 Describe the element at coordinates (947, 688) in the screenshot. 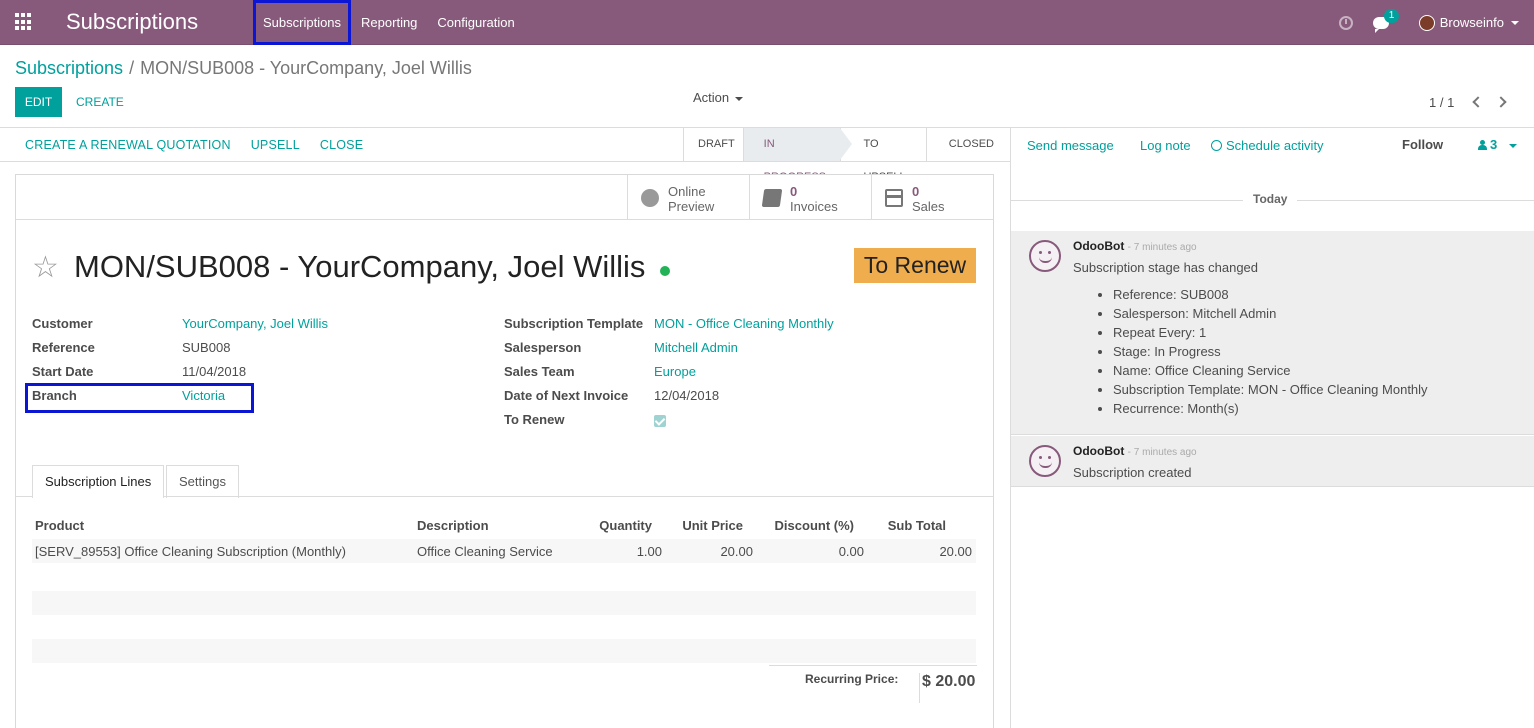

I see `recurring-price-value: $ 20.00` at that location.